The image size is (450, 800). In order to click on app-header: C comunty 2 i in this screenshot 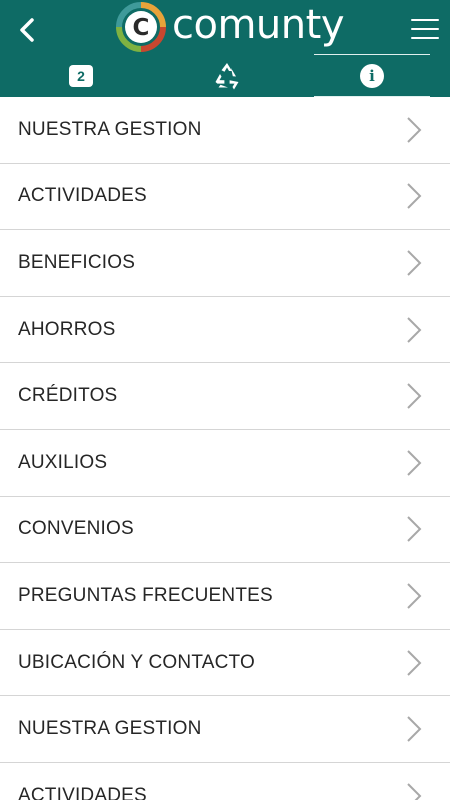, I will do `click(225, 48)`.